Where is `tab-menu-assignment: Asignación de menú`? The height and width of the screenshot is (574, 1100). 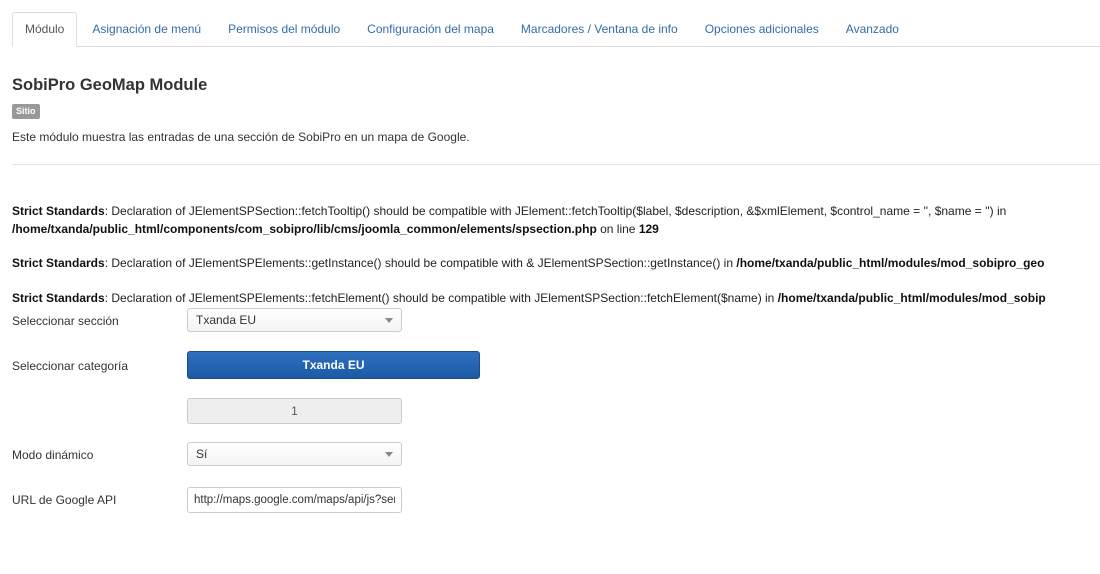 tab-menu-assignment: Asignación de menú is located at coordinates (146, 29).